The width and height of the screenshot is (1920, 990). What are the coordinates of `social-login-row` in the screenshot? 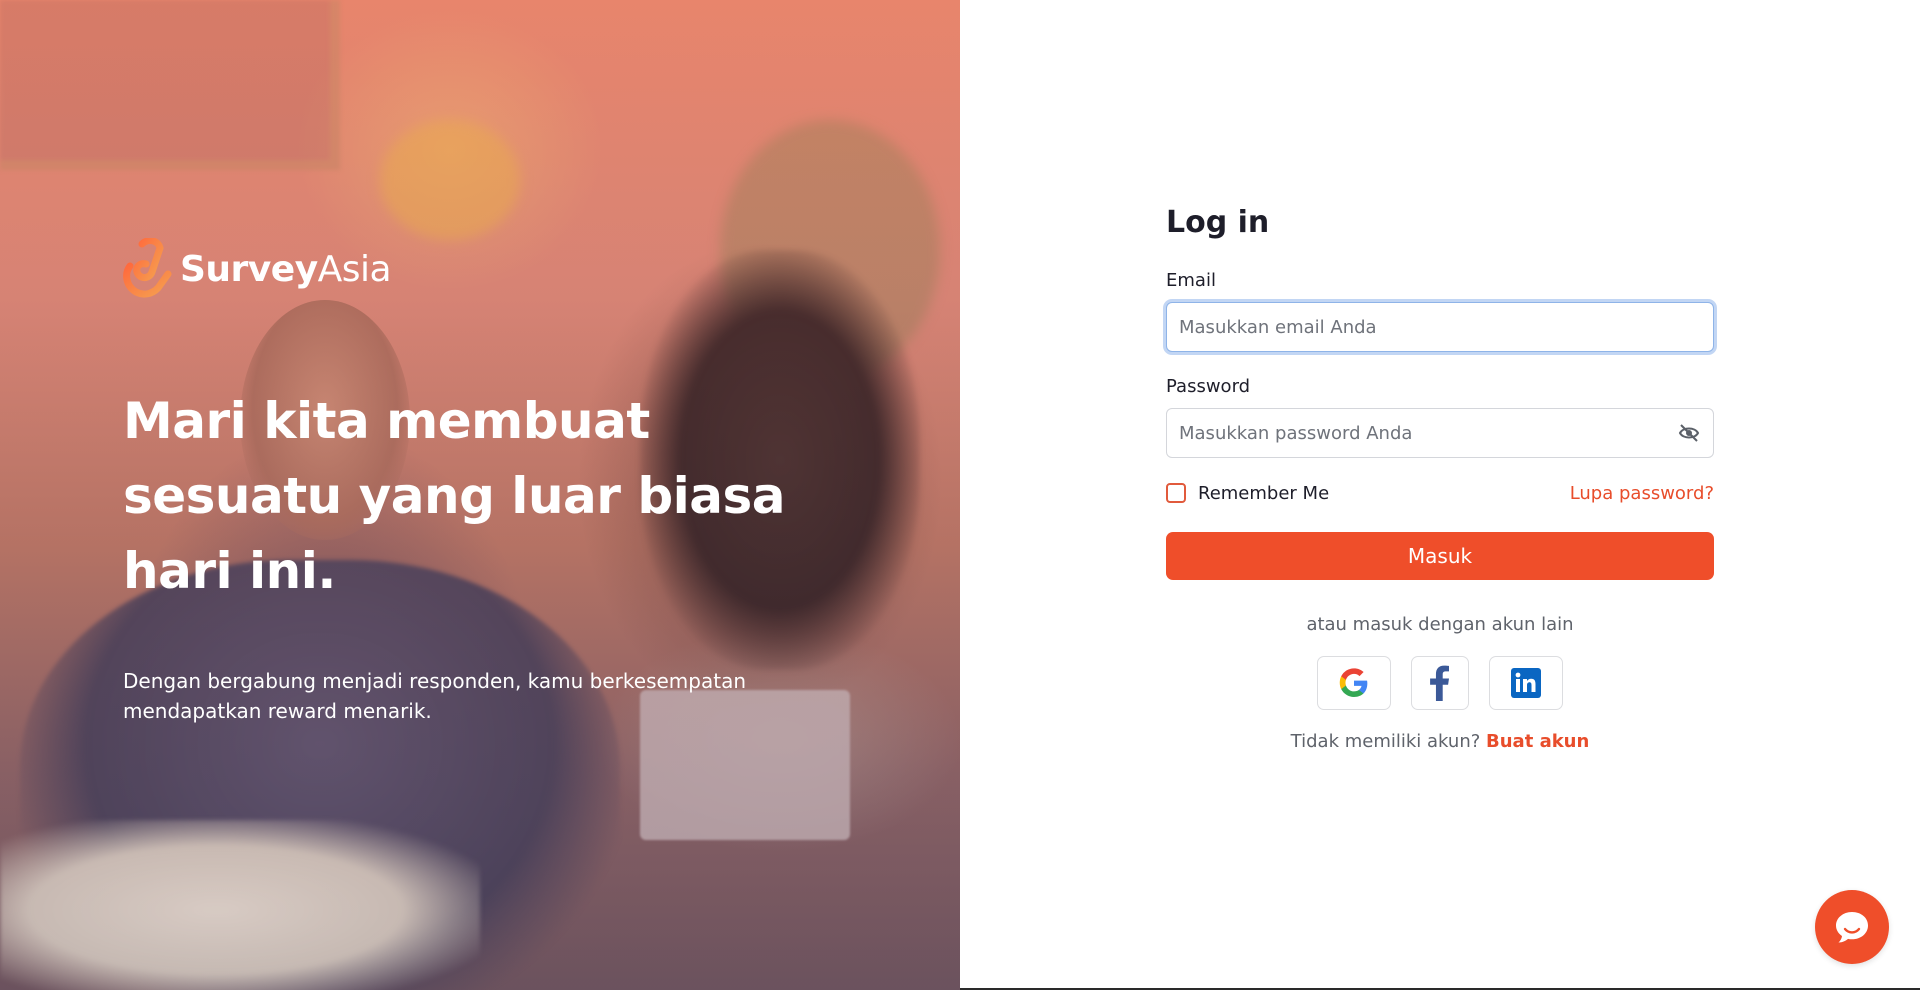 It's located at (1440, 683).